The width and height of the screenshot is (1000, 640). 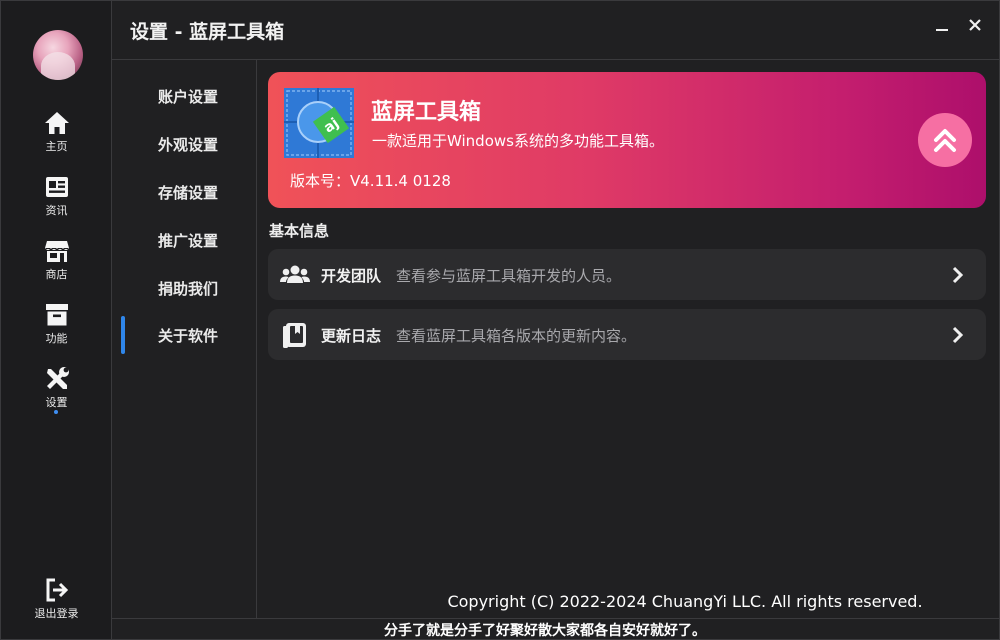 I want to click on store-icon, so click(x=56, y=251).